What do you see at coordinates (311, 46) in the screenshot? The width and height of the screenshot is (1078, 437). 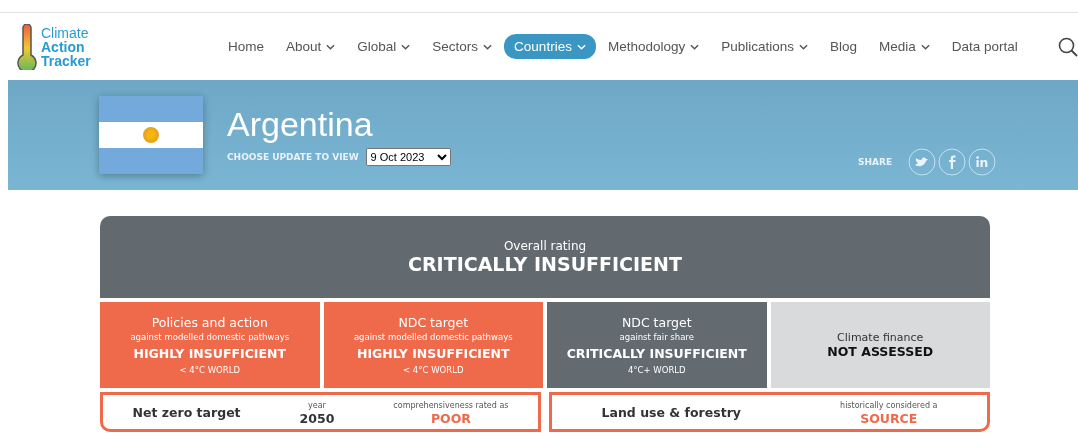 I see `nav-item: About` at bounding box center [311, 46].